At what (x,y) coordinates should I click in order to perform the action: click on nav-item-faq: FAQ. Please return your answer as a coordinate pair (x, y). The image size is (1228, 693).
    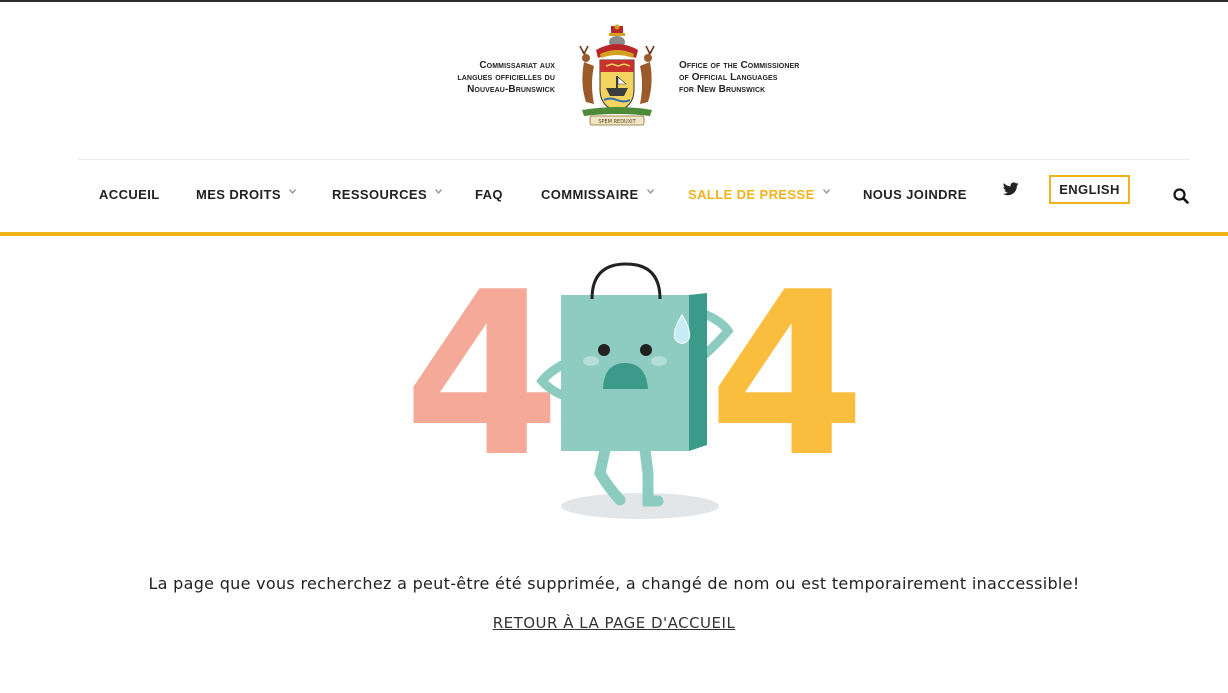
    Looking at the image, I should click on (489, 194).